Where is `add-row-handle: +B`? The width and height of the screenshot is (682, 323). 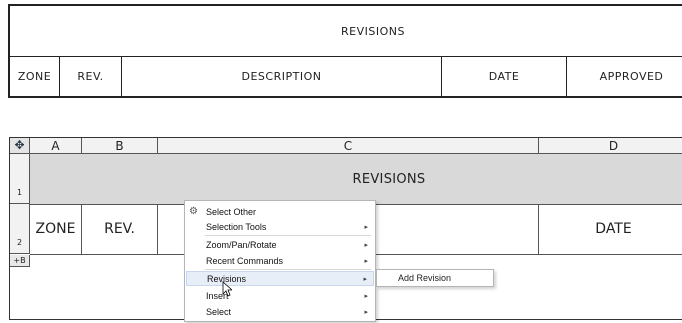 add-row-handle: +B is located at coordinates (20, 261).